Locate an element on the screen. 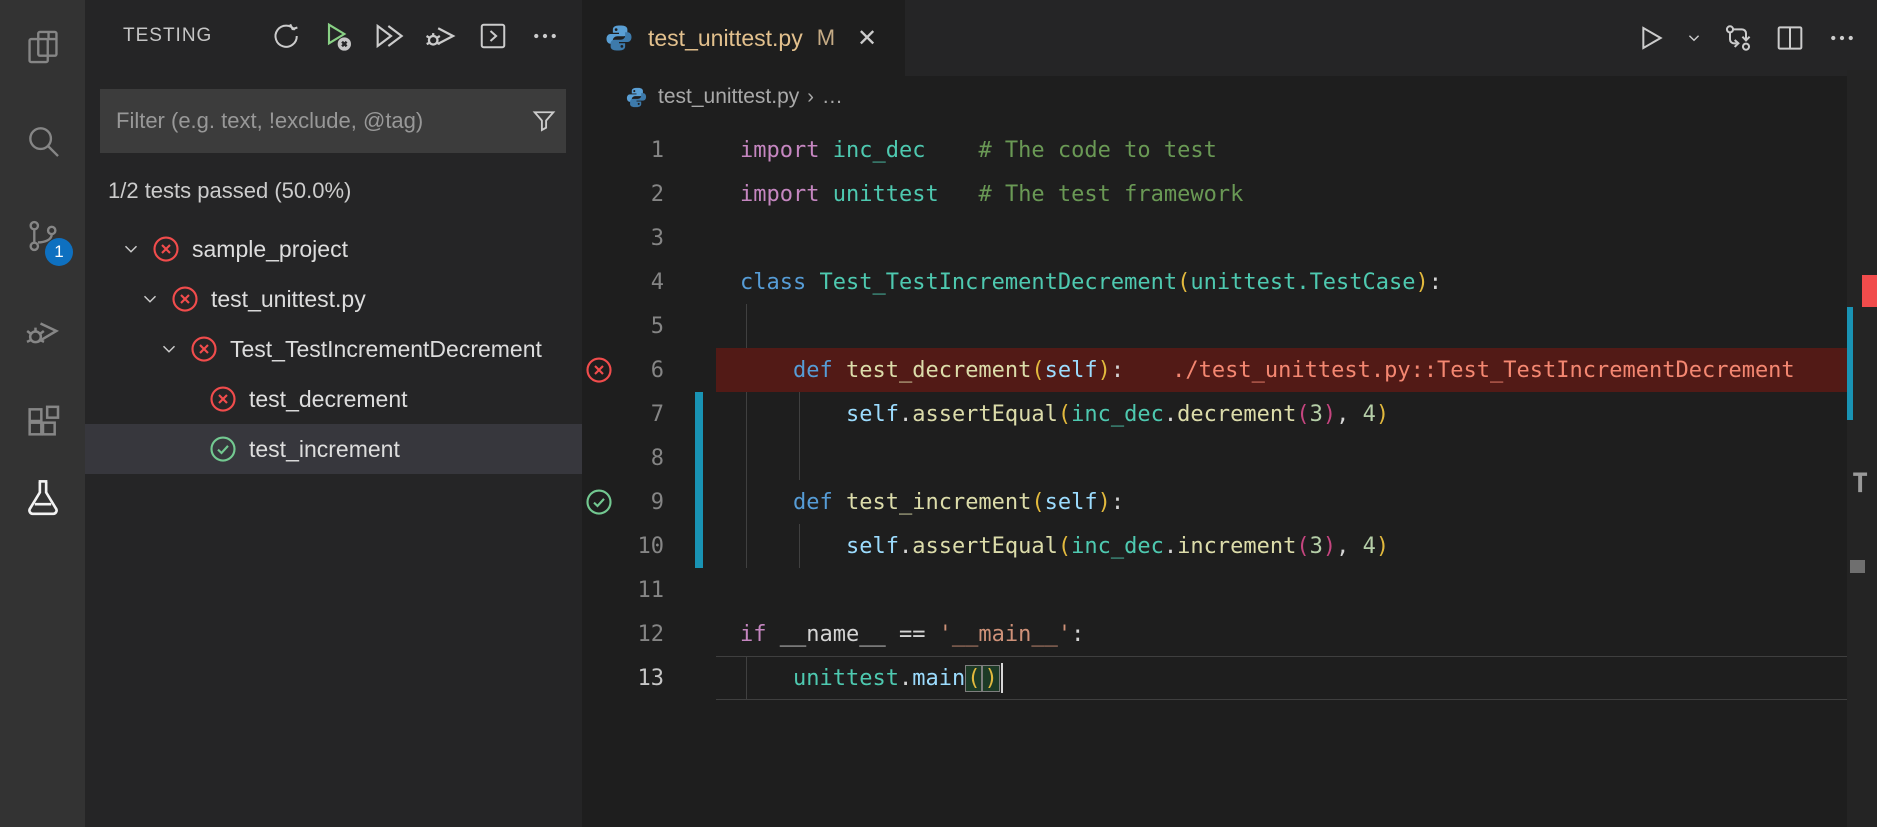 The width and height of the screenshot is (1877, 827). test-tree-item-Test_TestIncrementDecrement: Test_TestIncrementDecrement is located at coordinates (333, 349).